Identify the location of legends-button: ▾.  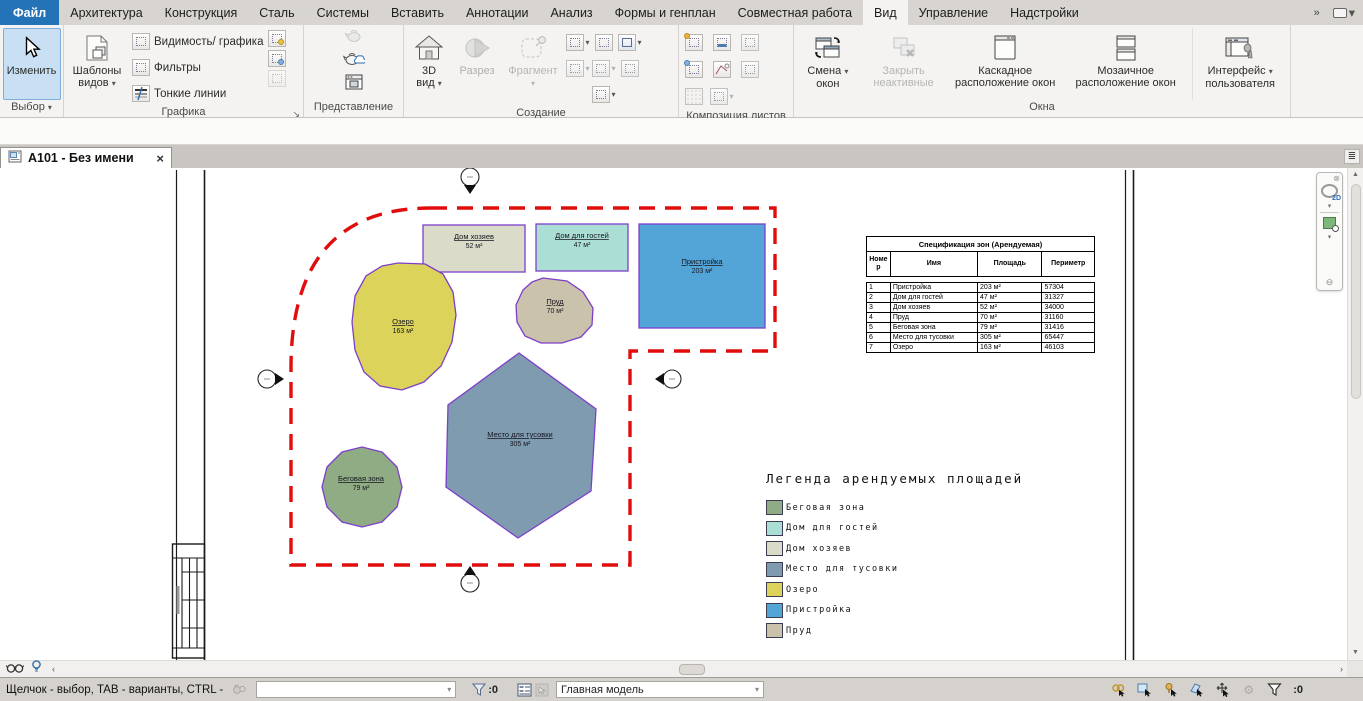
(604, 94).